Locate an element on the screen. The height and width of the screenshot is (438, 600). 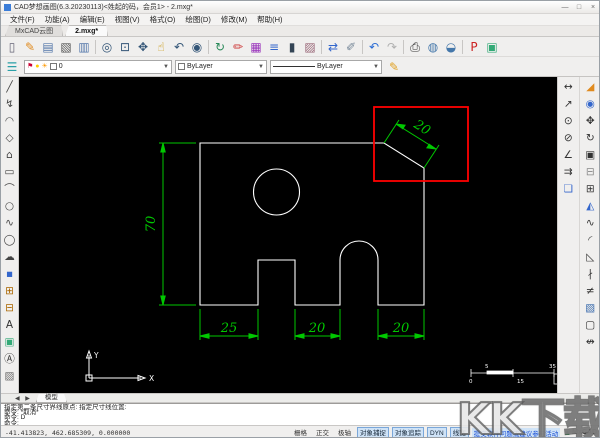
rotate-icon: ↻ is located at coordinates (590, 138).